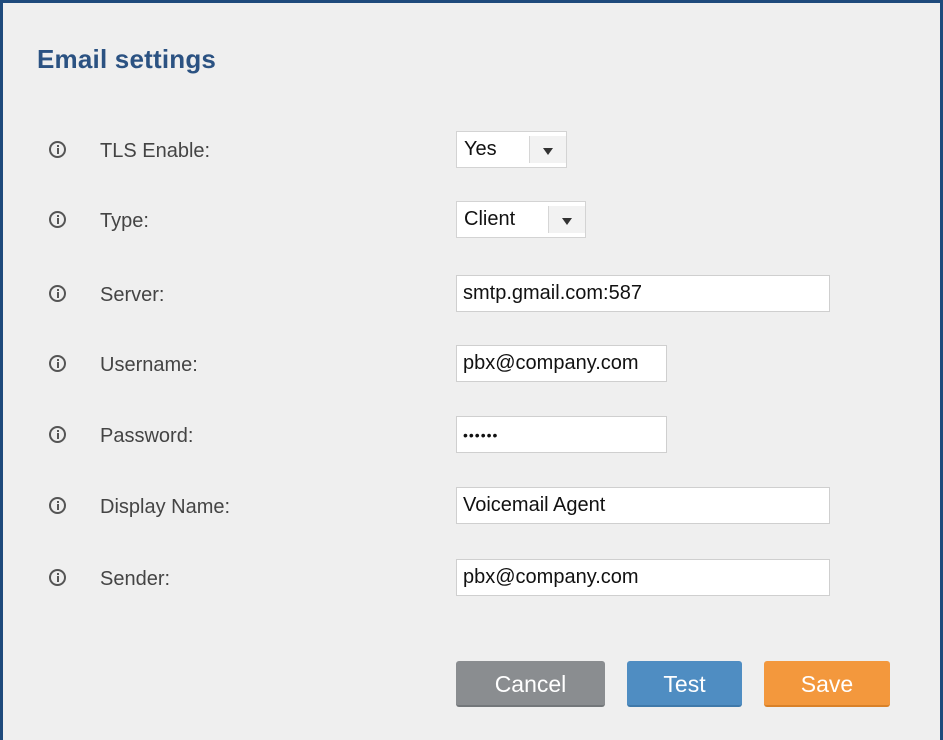 The width and height of the screenshot is (943, 740). What do you see at coordinates (135, 579) in the screenshot?
I see `sender-label: Sender:` at bounding box center [135, 579].